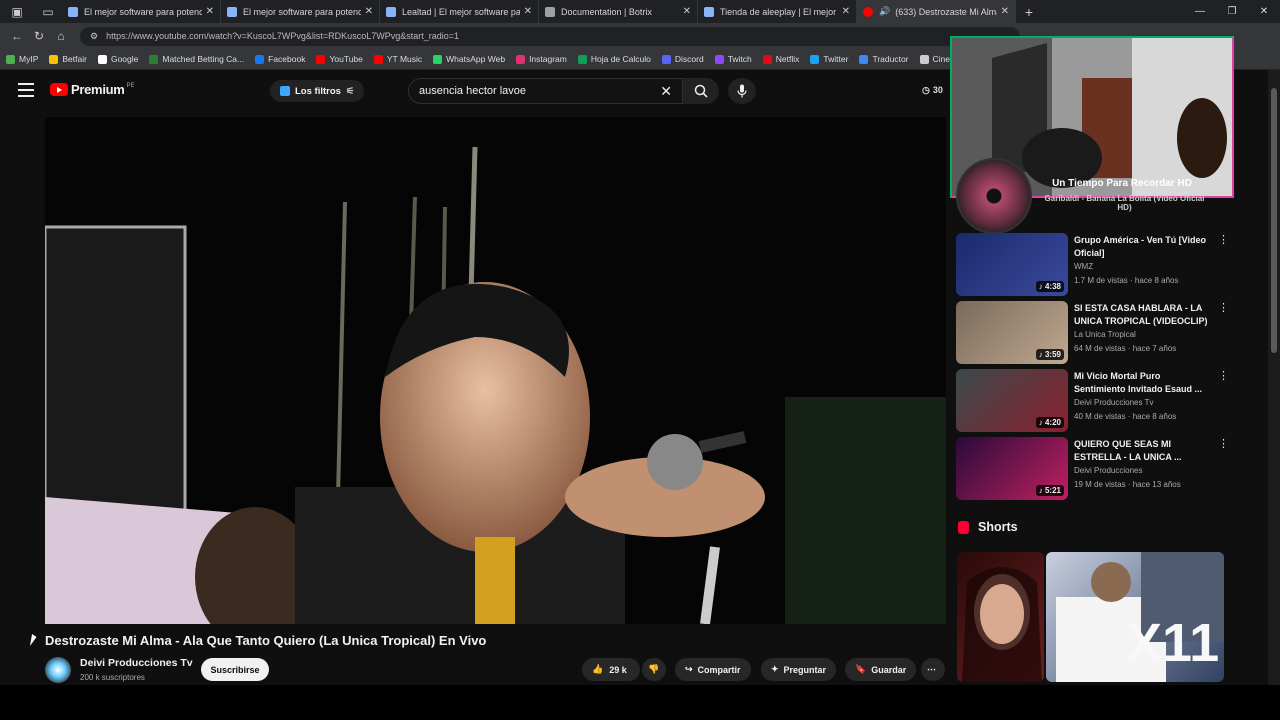  Describe the element at coordinates (640, 702) in the screenshot. I see `taskbar-area` at that location.